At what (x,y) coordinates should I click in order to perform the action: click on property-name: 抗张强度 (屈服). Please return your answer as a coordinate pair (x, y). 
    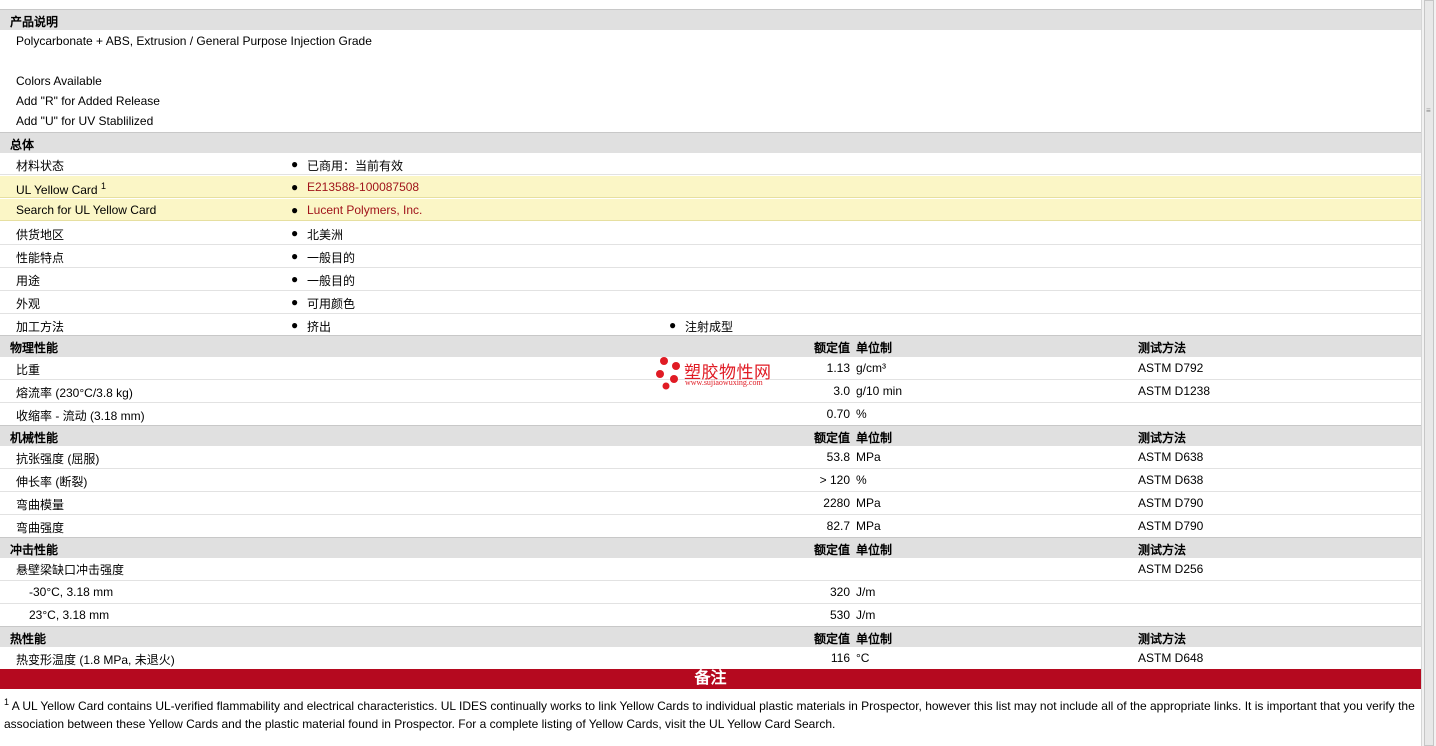
    Looking at the image, I should click on (58, 459).